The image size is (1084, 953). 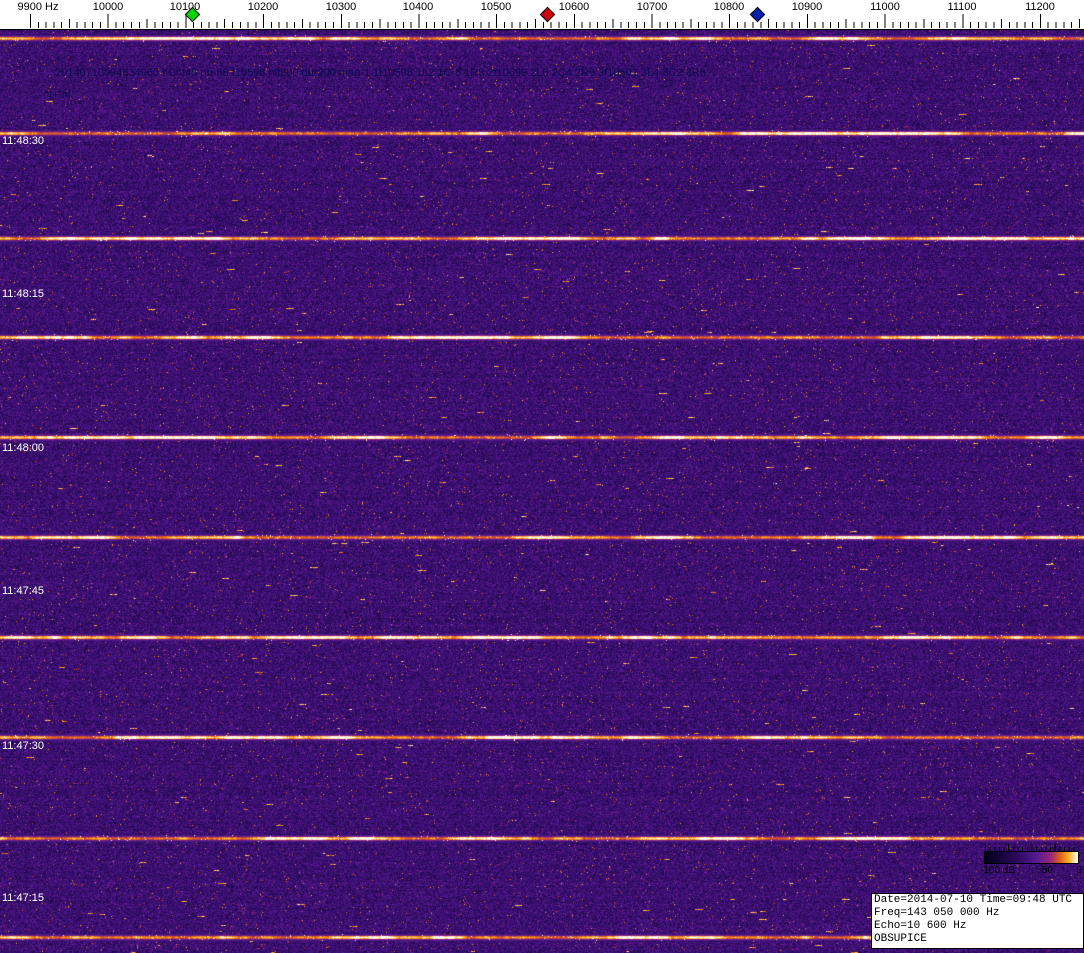 What do you see at coordinates (263, 7) in the screenshot?
I see `frequency-label: 10200` at bounding box center [263, 7].